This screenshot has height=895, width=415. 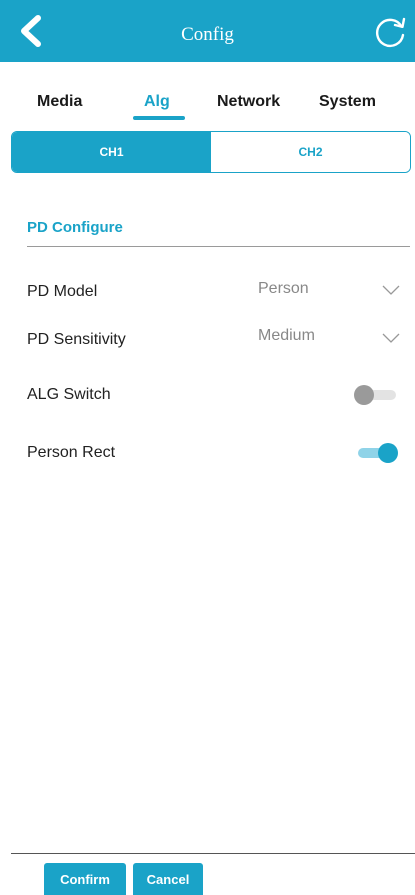 What do you see at coordinates (376, 453) in the screenshot?
I see `person-rect-toggle` at bounding box center [376, 453].